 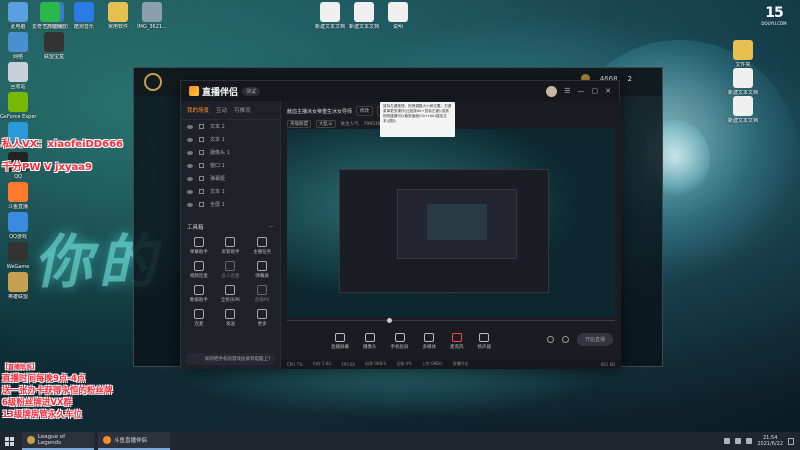 I want to click on control-1: 摄像头, so click(x=370, y=341).